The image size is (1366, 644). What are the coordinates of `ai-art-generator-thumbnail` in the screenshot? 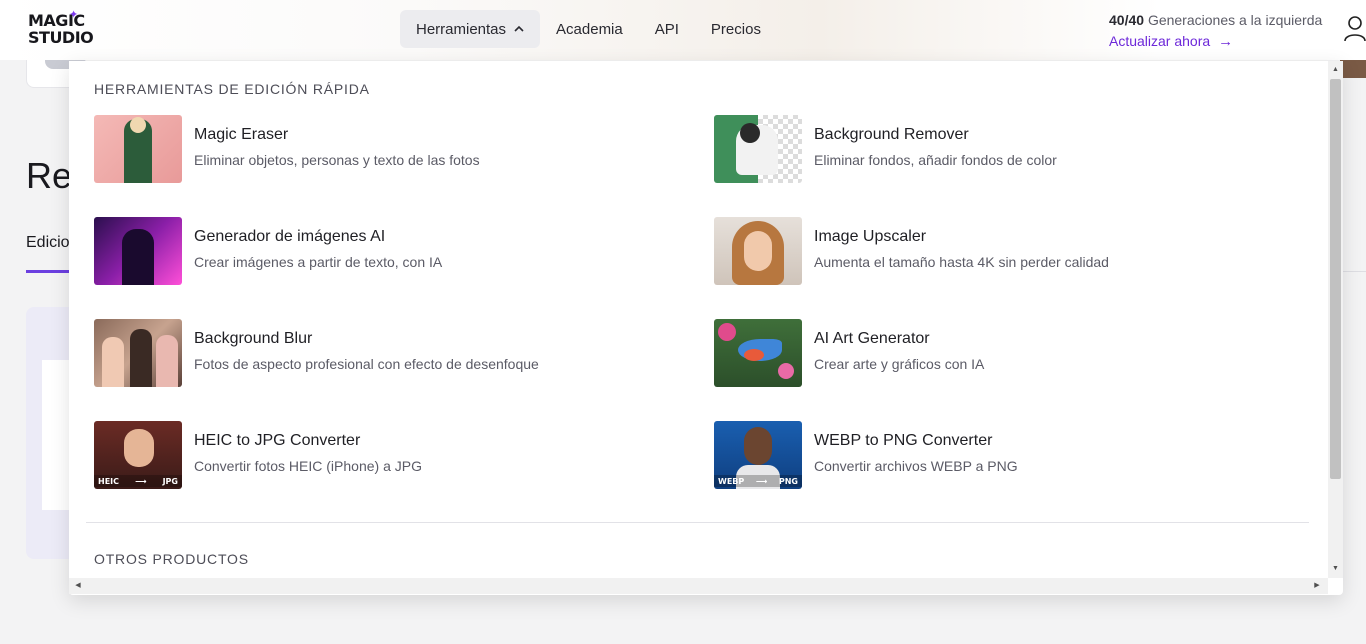 It's located at (758, 353).